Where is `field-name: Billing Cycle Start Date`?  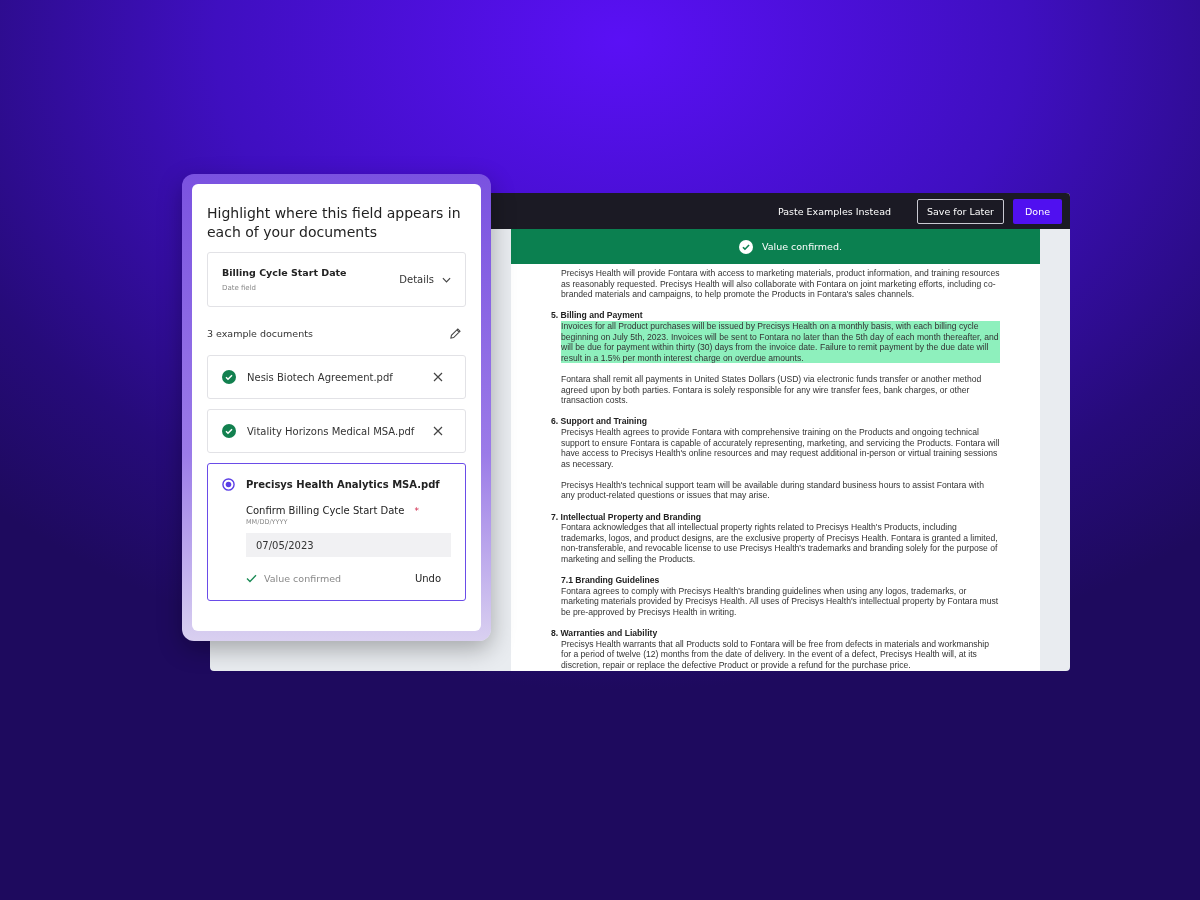
field-name: Billing Cycle Start Date is located at coordinates (284, 272).